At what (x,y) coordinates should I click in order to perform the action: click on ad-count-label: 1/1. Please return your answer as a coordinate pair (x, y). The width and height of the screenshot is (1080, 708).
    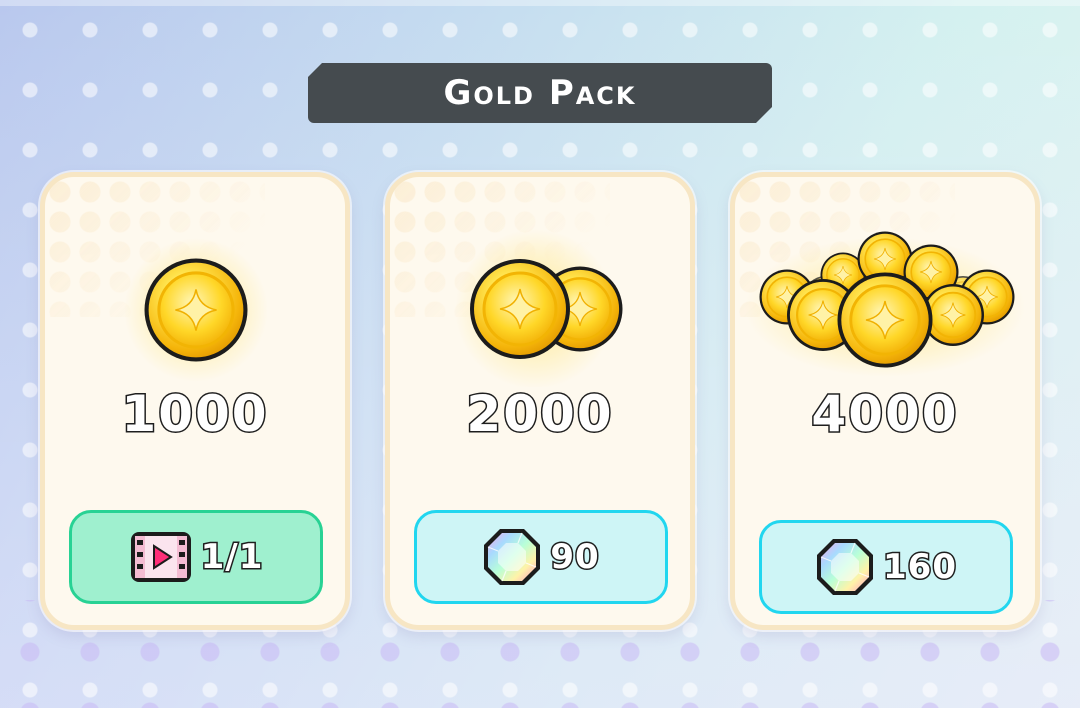
    Looking at the image, I should click on (231, 557).